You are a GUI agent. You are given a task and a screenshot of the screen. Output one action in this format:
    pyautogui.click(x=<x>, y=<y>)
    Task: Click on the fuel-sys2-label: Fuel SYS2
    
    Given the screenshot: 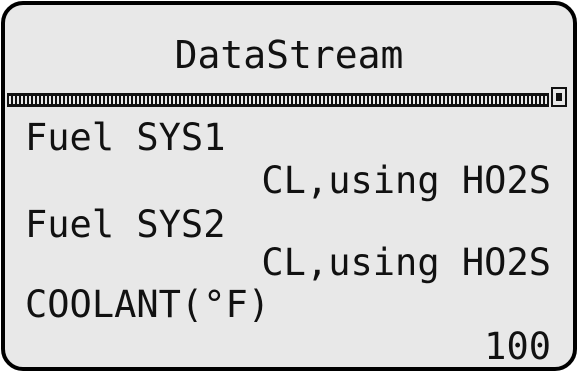 What is the action you would take?
    pyautogui.click(x=125, y=224)
    